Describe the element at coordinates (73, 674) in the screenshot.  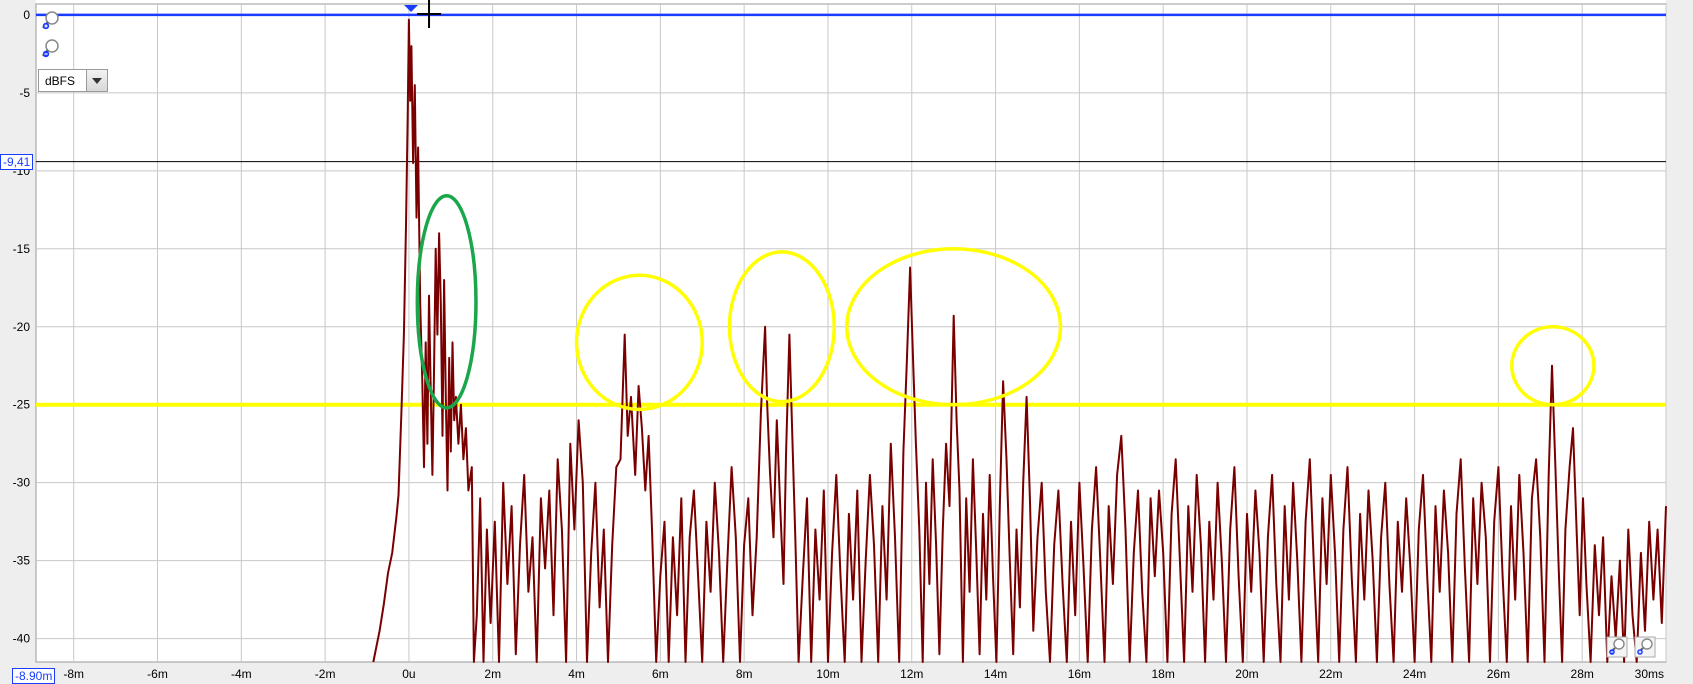
I see `x-tick-label: -8m` at that location.